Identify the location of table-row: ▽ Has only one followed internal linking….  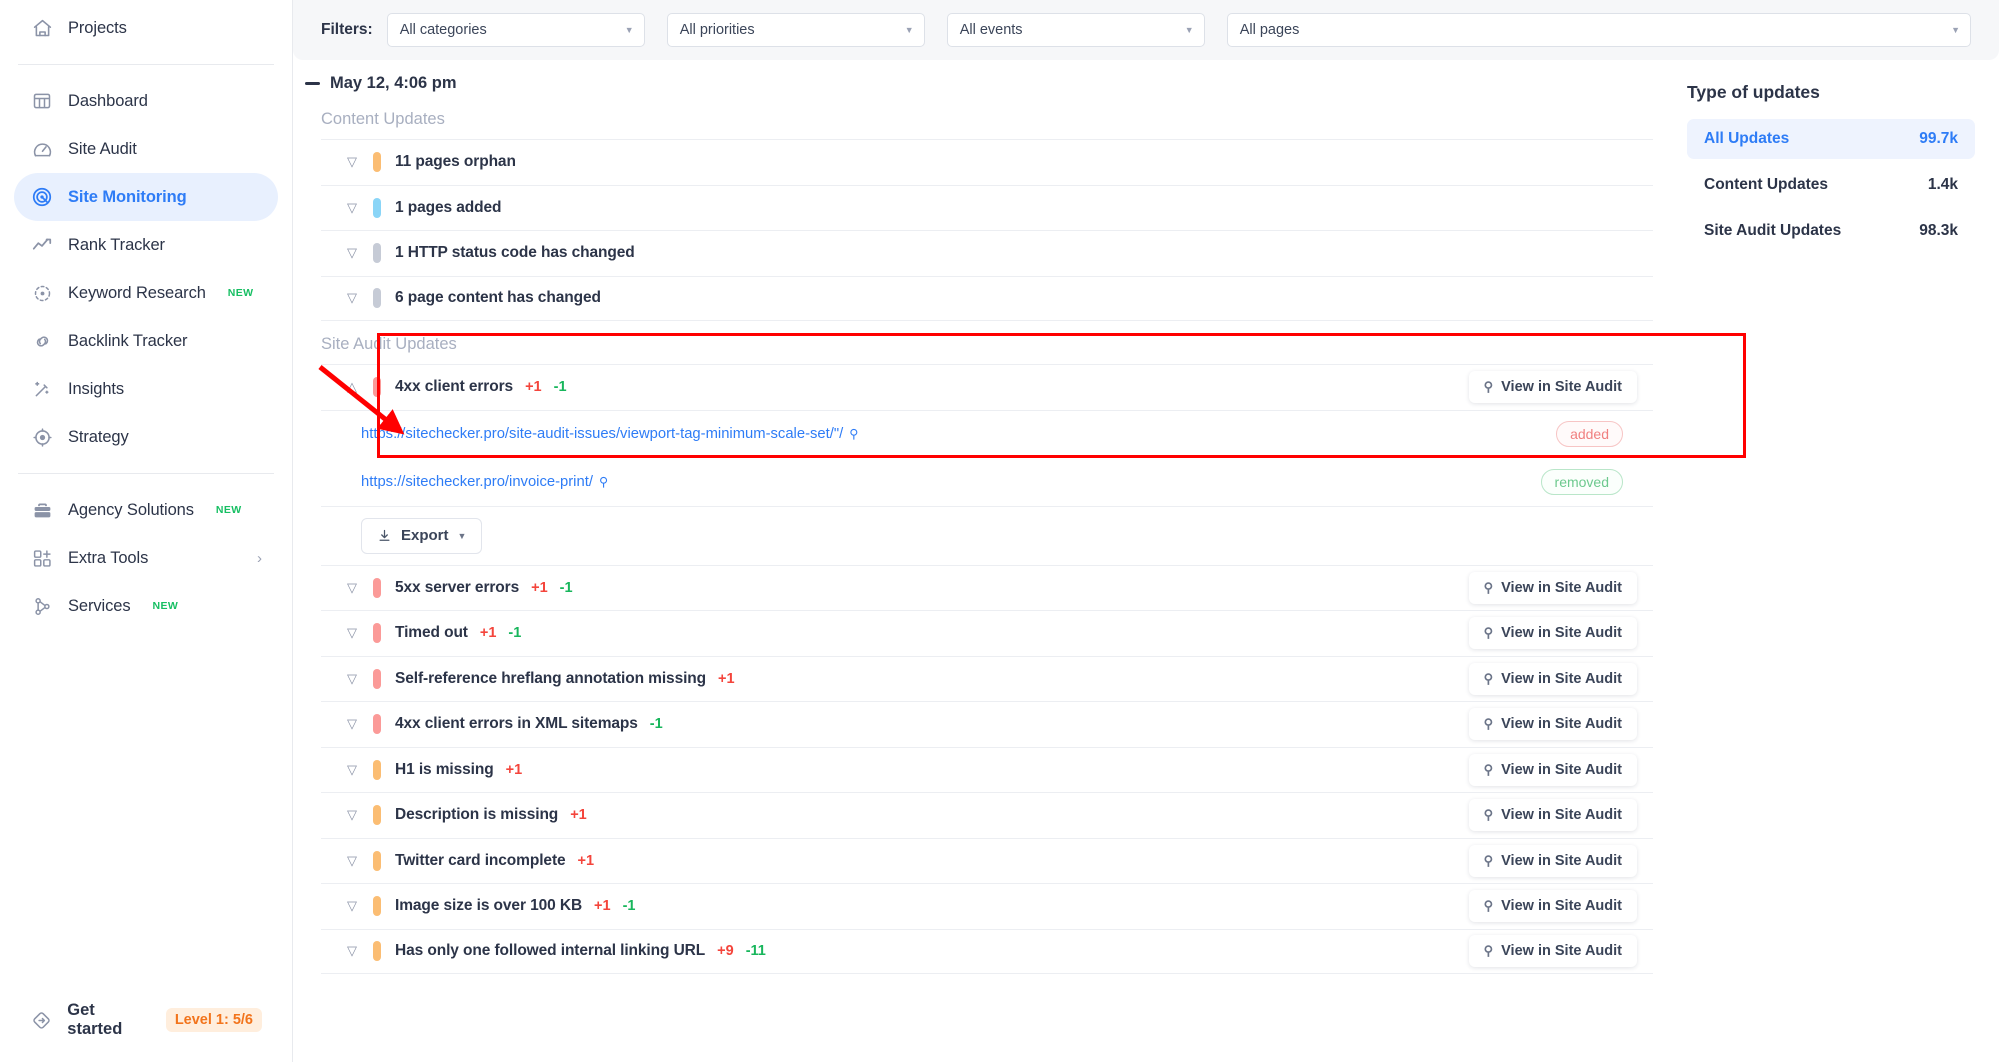
(987, 951).